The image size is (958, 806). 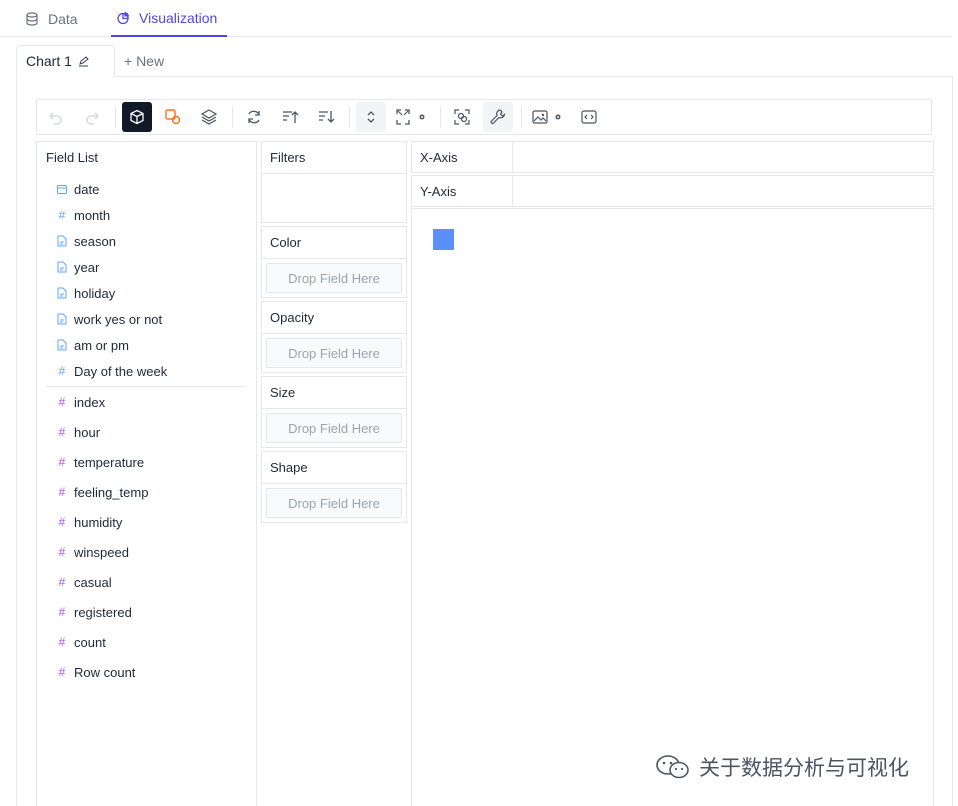 What do you see at coordinates (137, 117) in the screenshot?
I see `cube-icon` at bounding box center [137, 117].